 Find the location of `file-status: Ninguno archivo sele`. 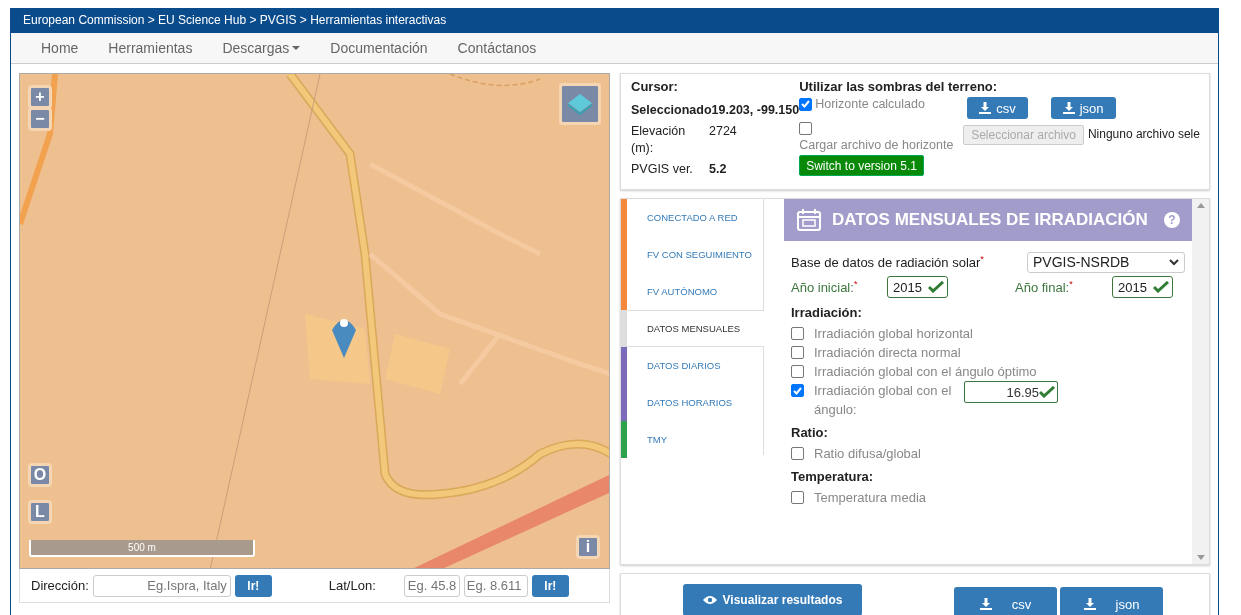

file-status: Ninguno archivo sele is located at coordinates (1143, 134).